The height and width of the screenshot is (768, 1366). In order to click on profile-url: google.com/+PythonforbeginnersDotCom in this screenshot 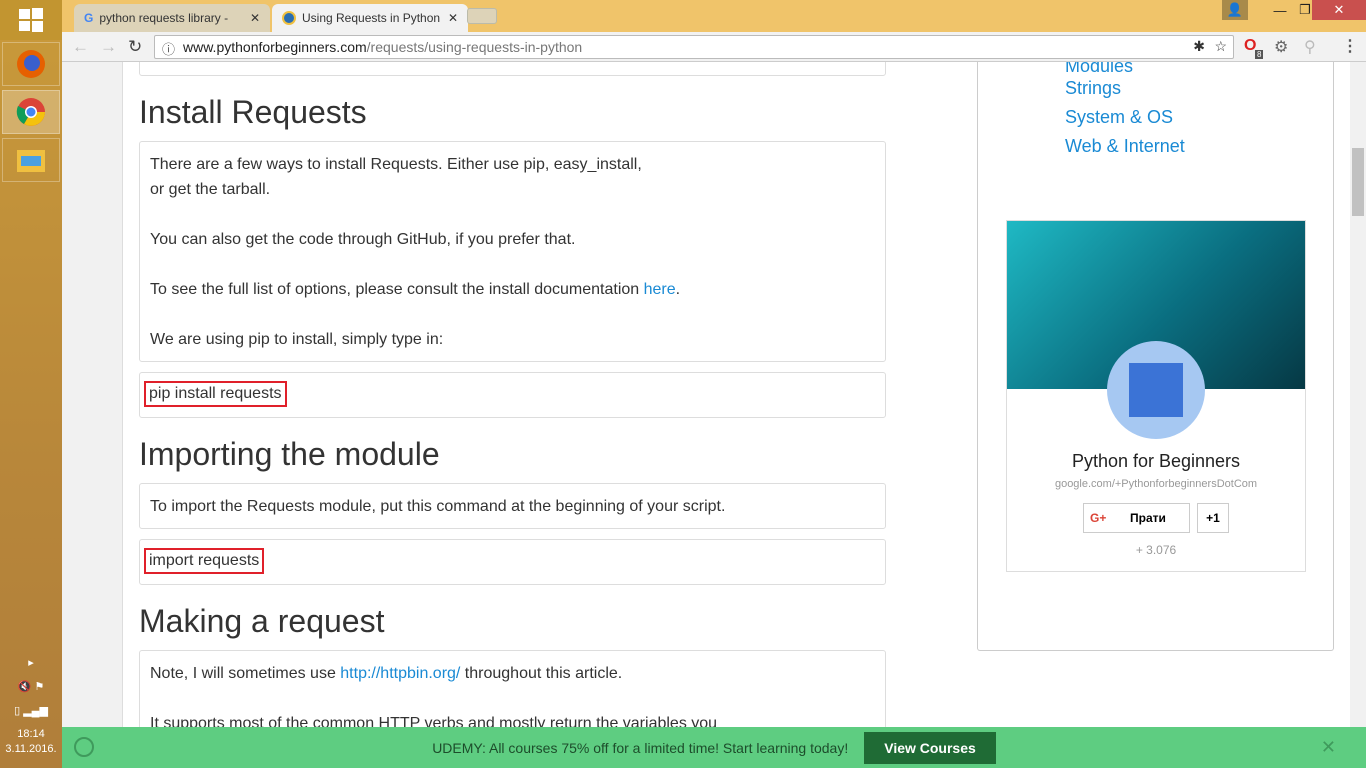, I will do `click(1156, 484)`.